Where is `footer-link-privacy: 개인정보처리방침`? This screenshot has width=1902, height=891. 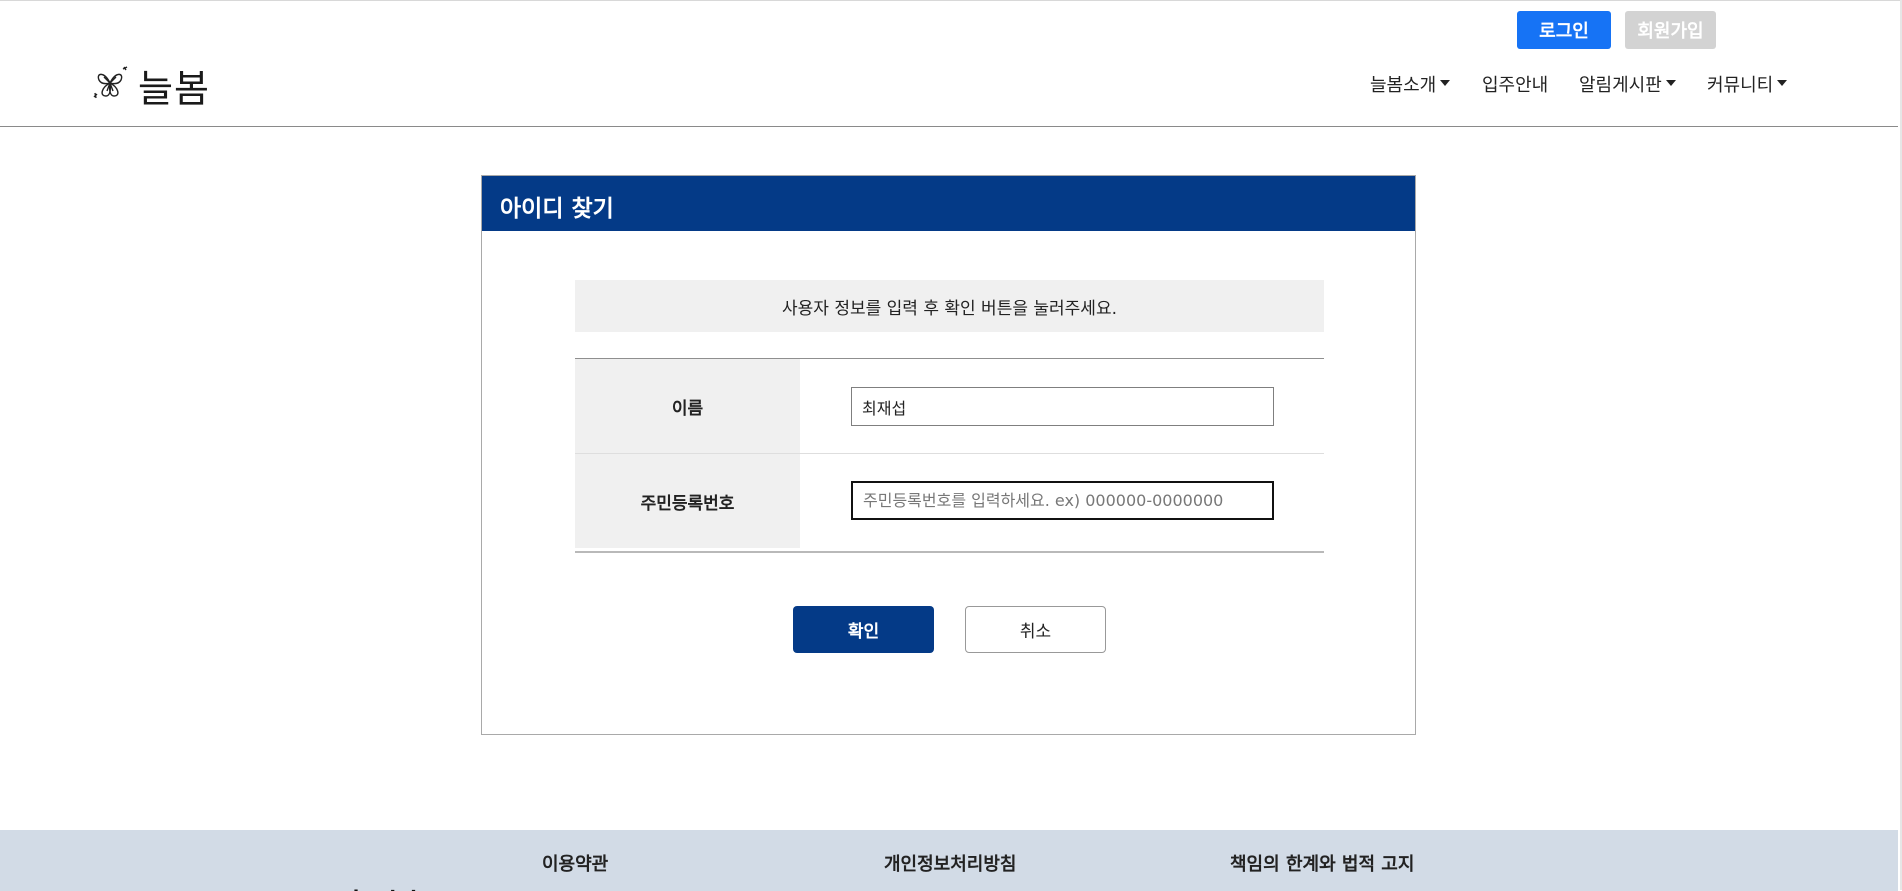 footer-link-privacy: 개인정보처리방침 is located at coordinates (950, 863).